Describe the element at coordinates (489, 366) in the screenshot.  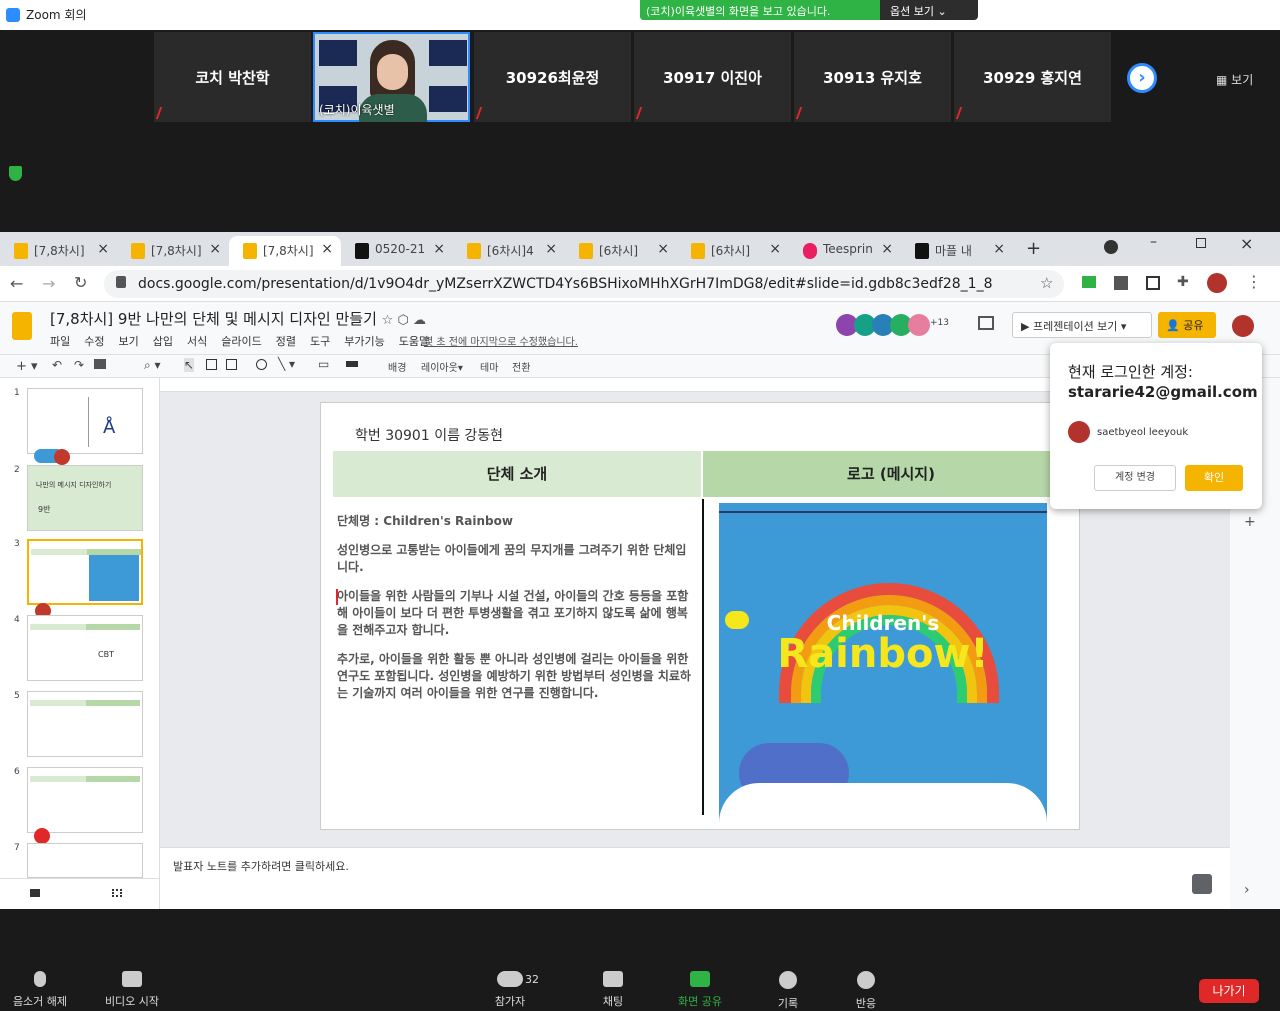
I see `theme-button: 테마` at that location.